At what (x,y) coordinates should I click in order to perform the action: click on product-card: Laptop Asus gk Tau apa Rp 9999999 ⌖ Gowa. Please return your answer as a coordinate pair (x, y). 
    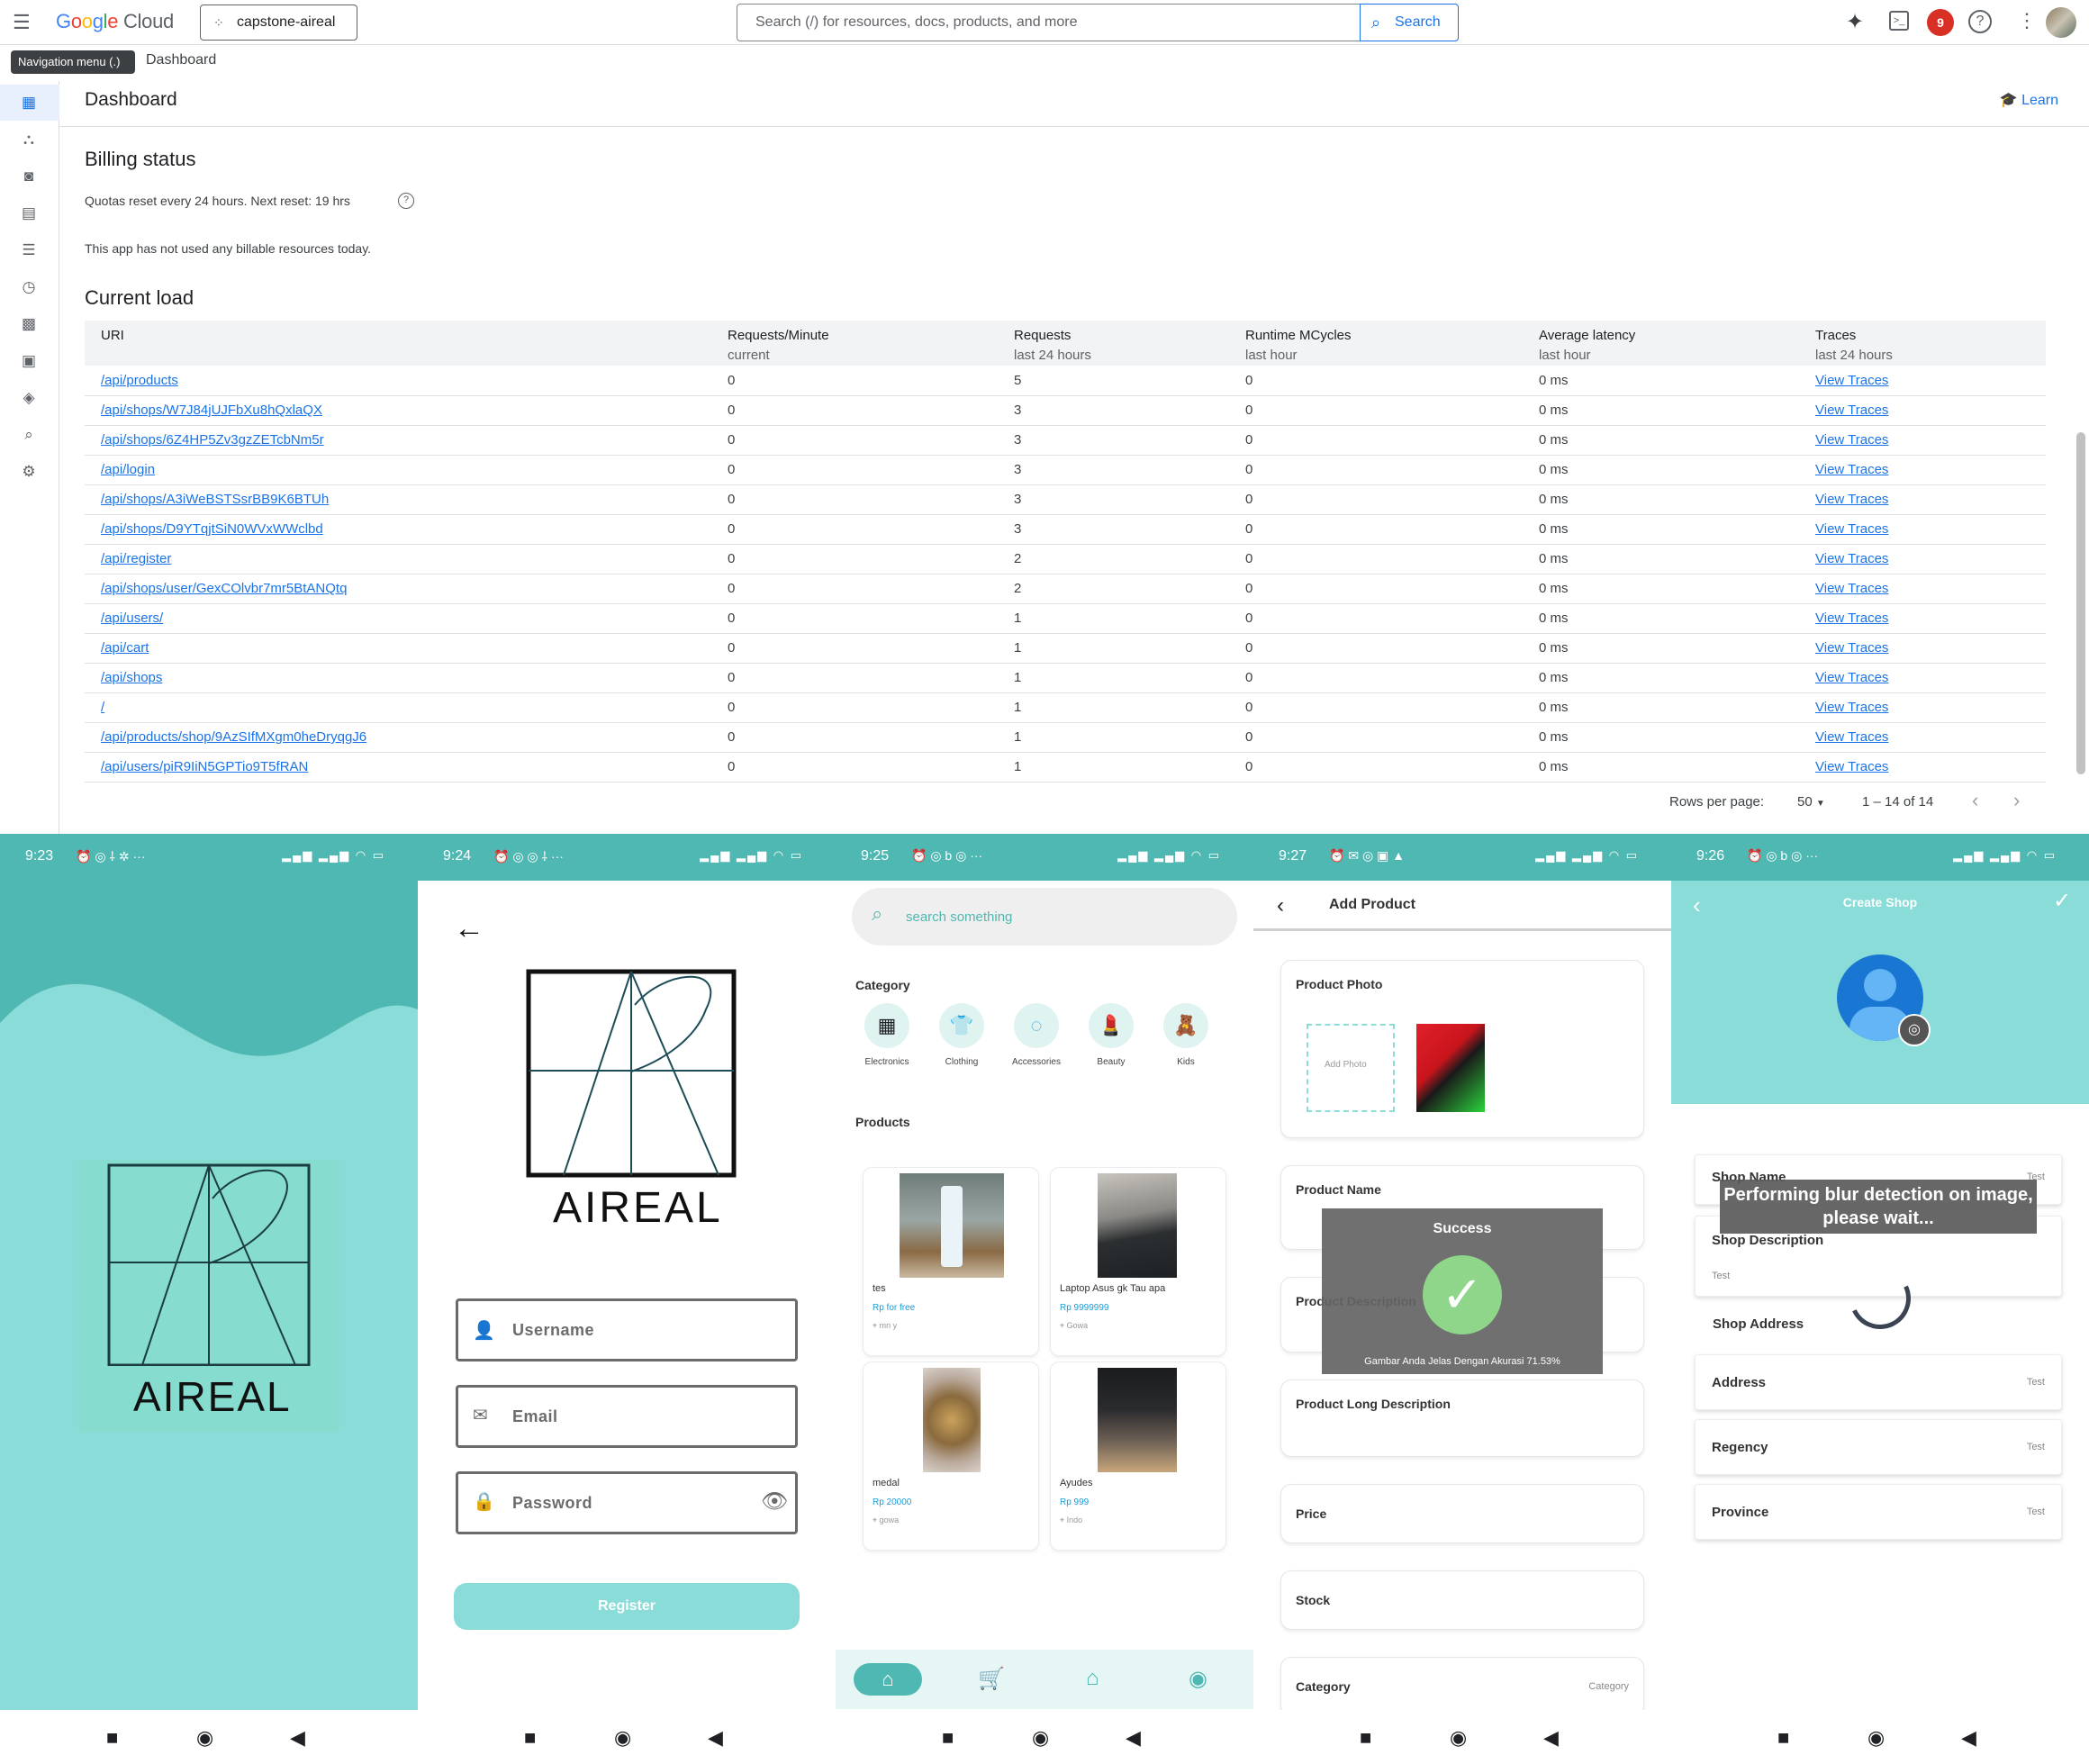
    Looking at the image, I should click on (1138, 1261).